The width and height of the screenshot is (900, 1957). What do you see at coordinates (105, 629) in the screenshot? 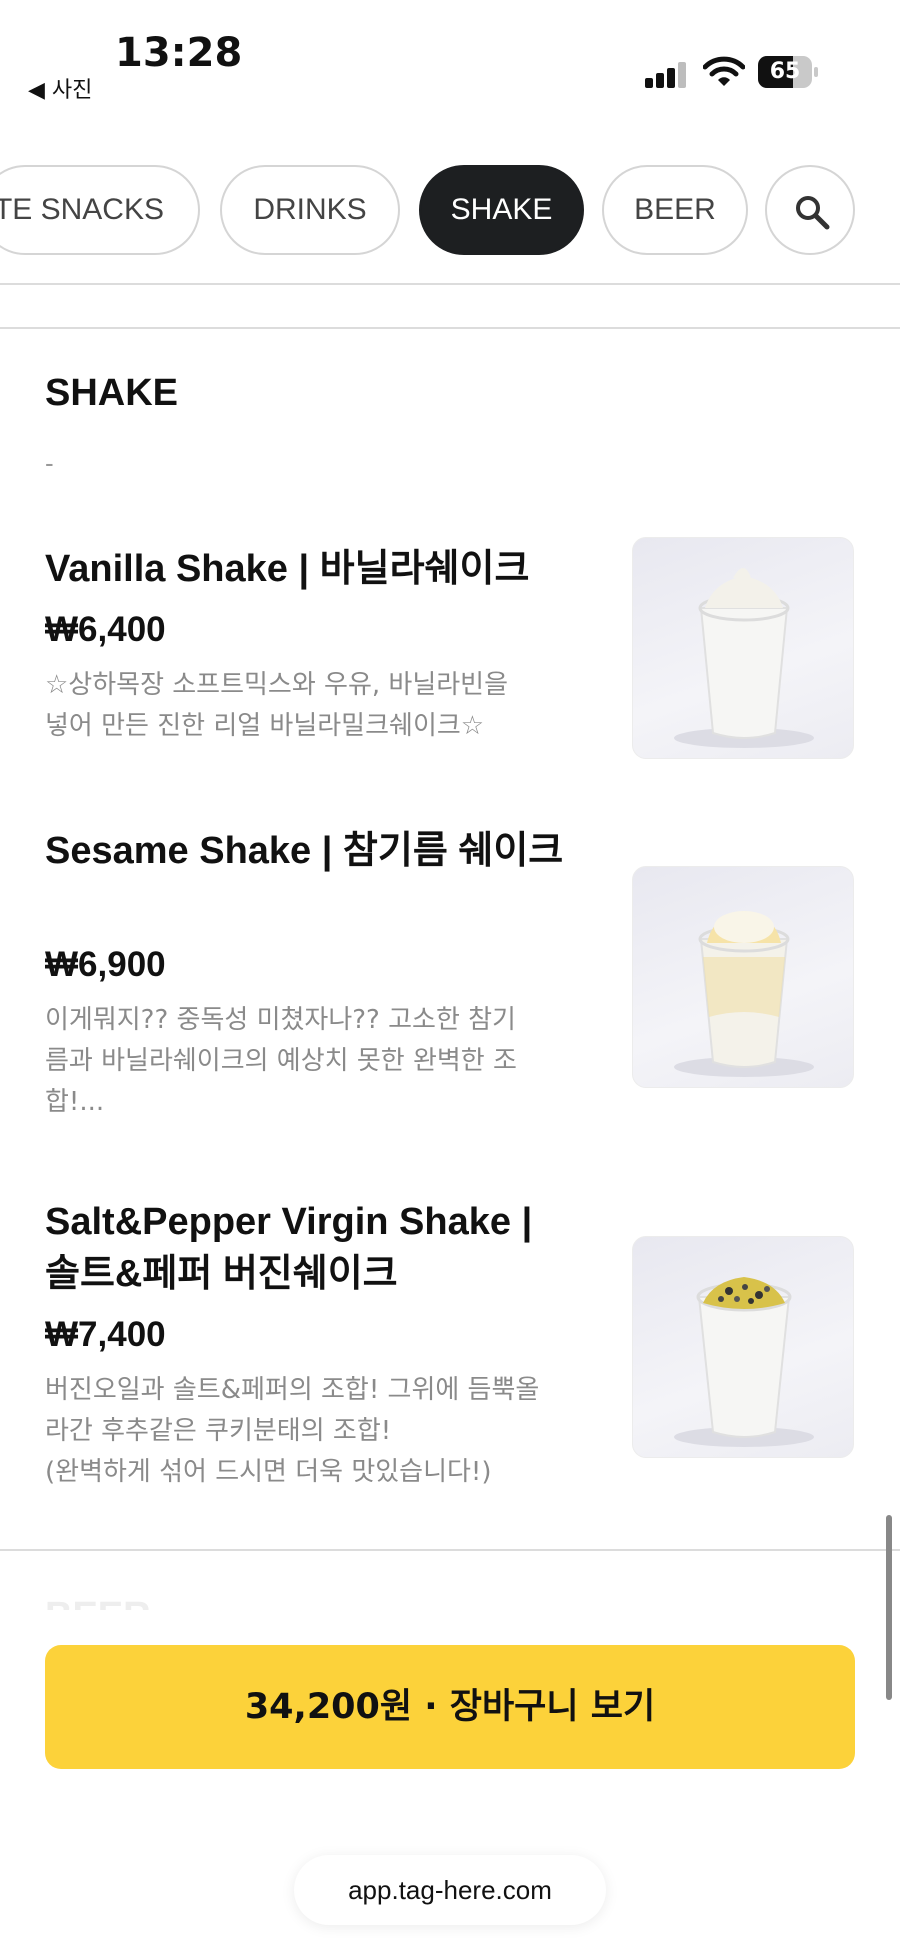
I see `item-price: ₩6,400` at bounding box center [105, 629].